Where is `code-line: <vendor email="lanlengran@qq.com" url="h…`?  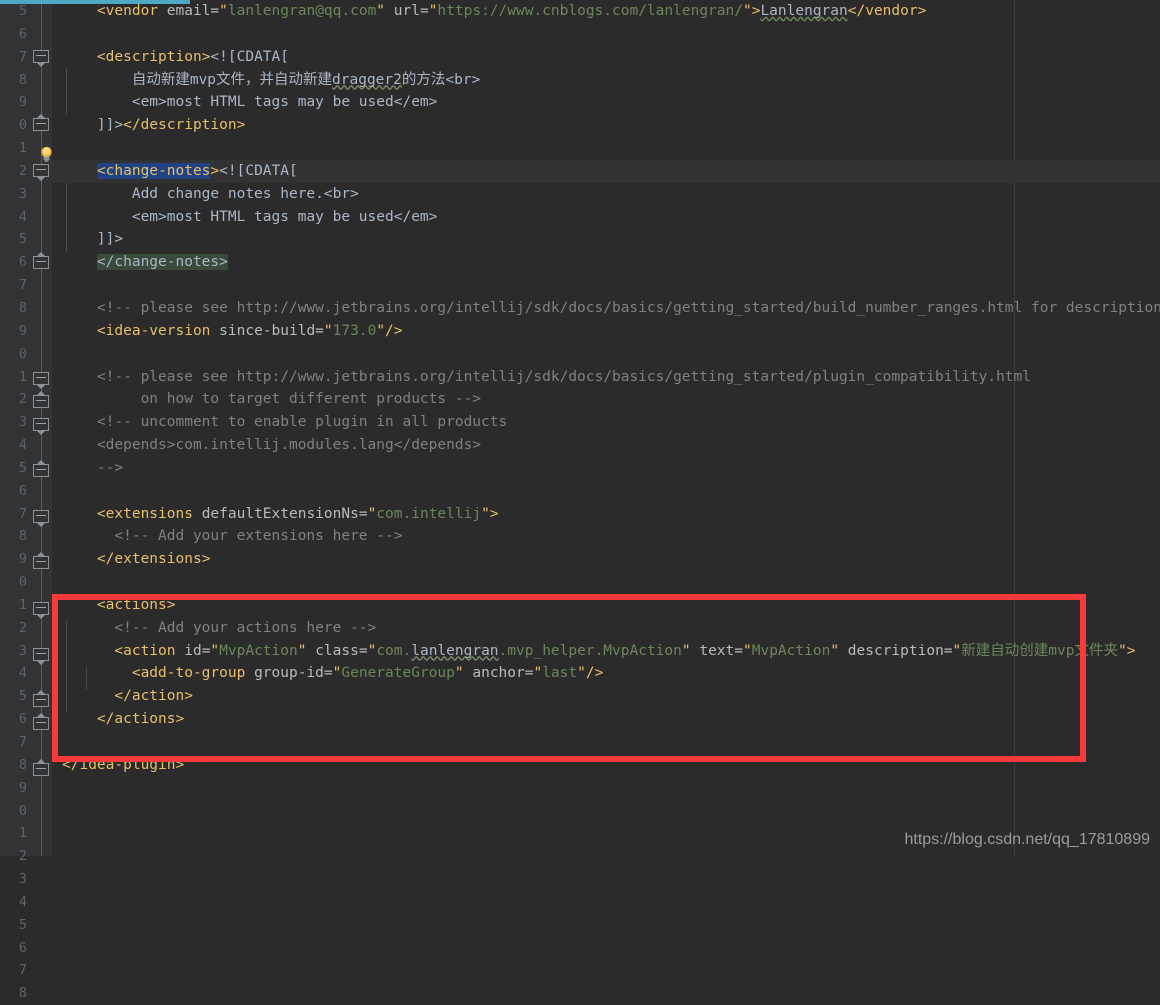
code-line: <vendor email="lanlengran@qq.com" url="h… is located at coordinates (606, 11).